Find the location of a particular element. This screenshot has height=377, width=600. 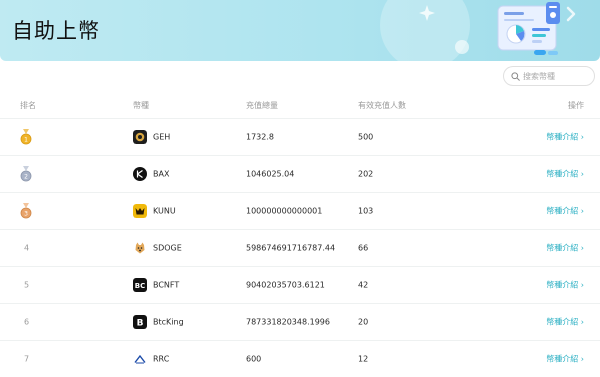

search-box is located at coordinates (549, 76).